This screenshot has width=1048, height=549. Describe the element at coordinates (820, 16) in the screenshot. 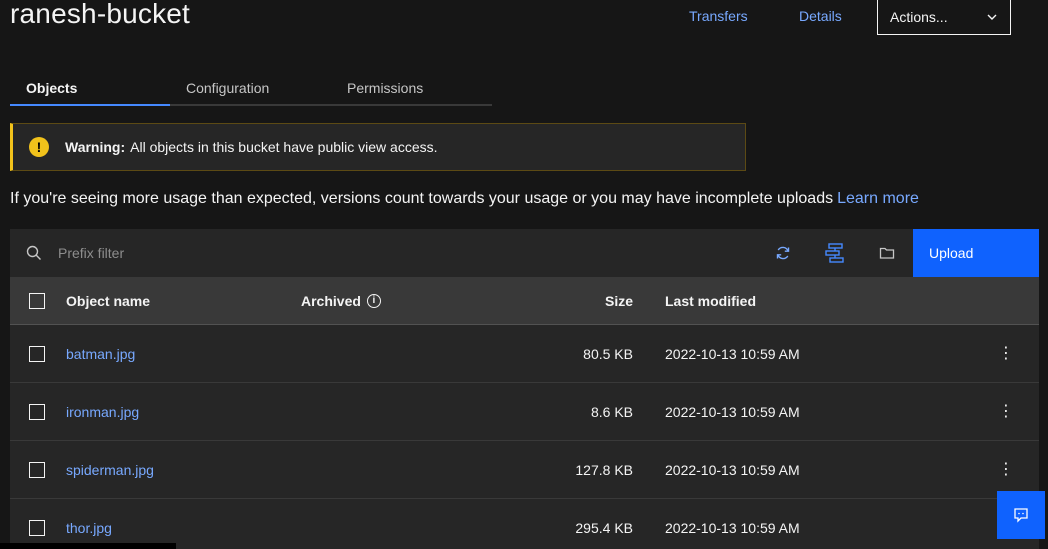

I see `details-link: Details` at that location.